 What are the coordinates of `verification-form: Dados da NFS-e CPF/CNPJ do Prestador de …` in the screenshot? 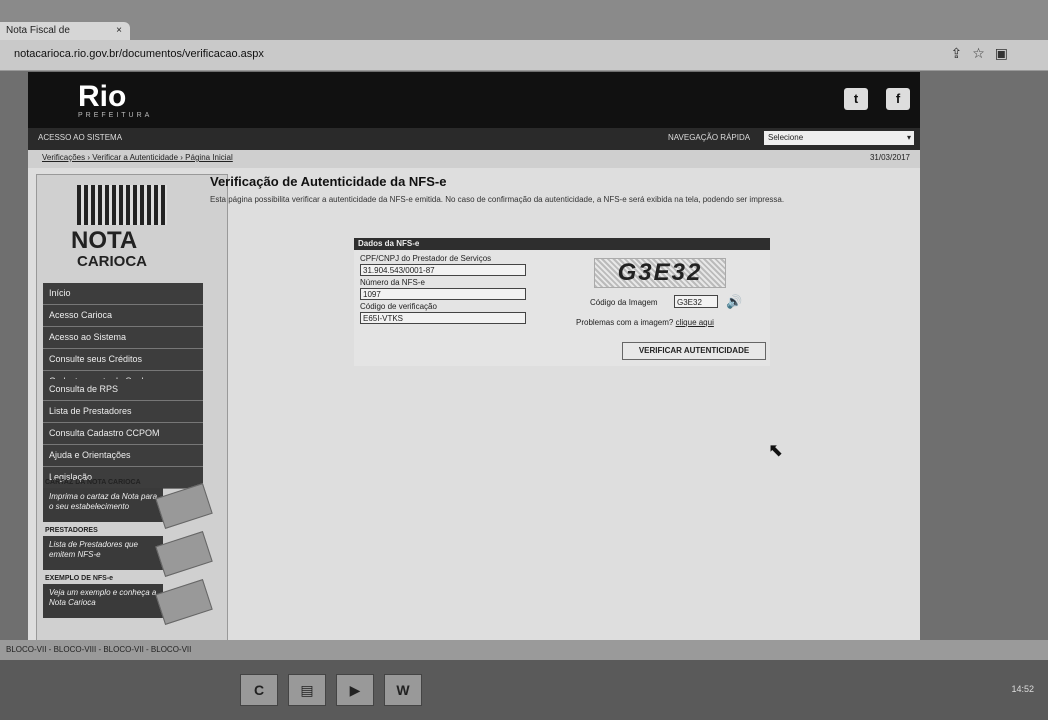 It's located at (562, 302).